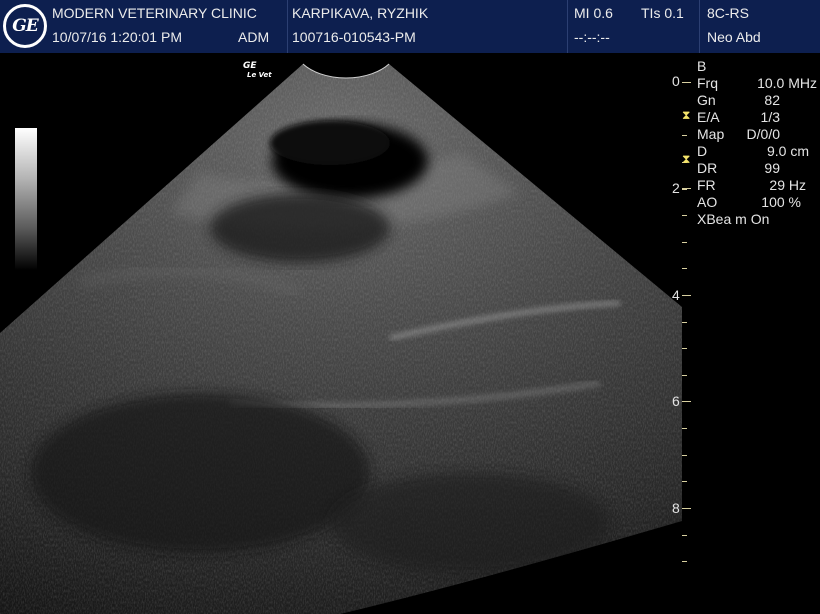 The image size is (820, 614). Describe the element at coordinates (770, 117) in the screenshot. I see `param-ea-value: 1/3` at that location.